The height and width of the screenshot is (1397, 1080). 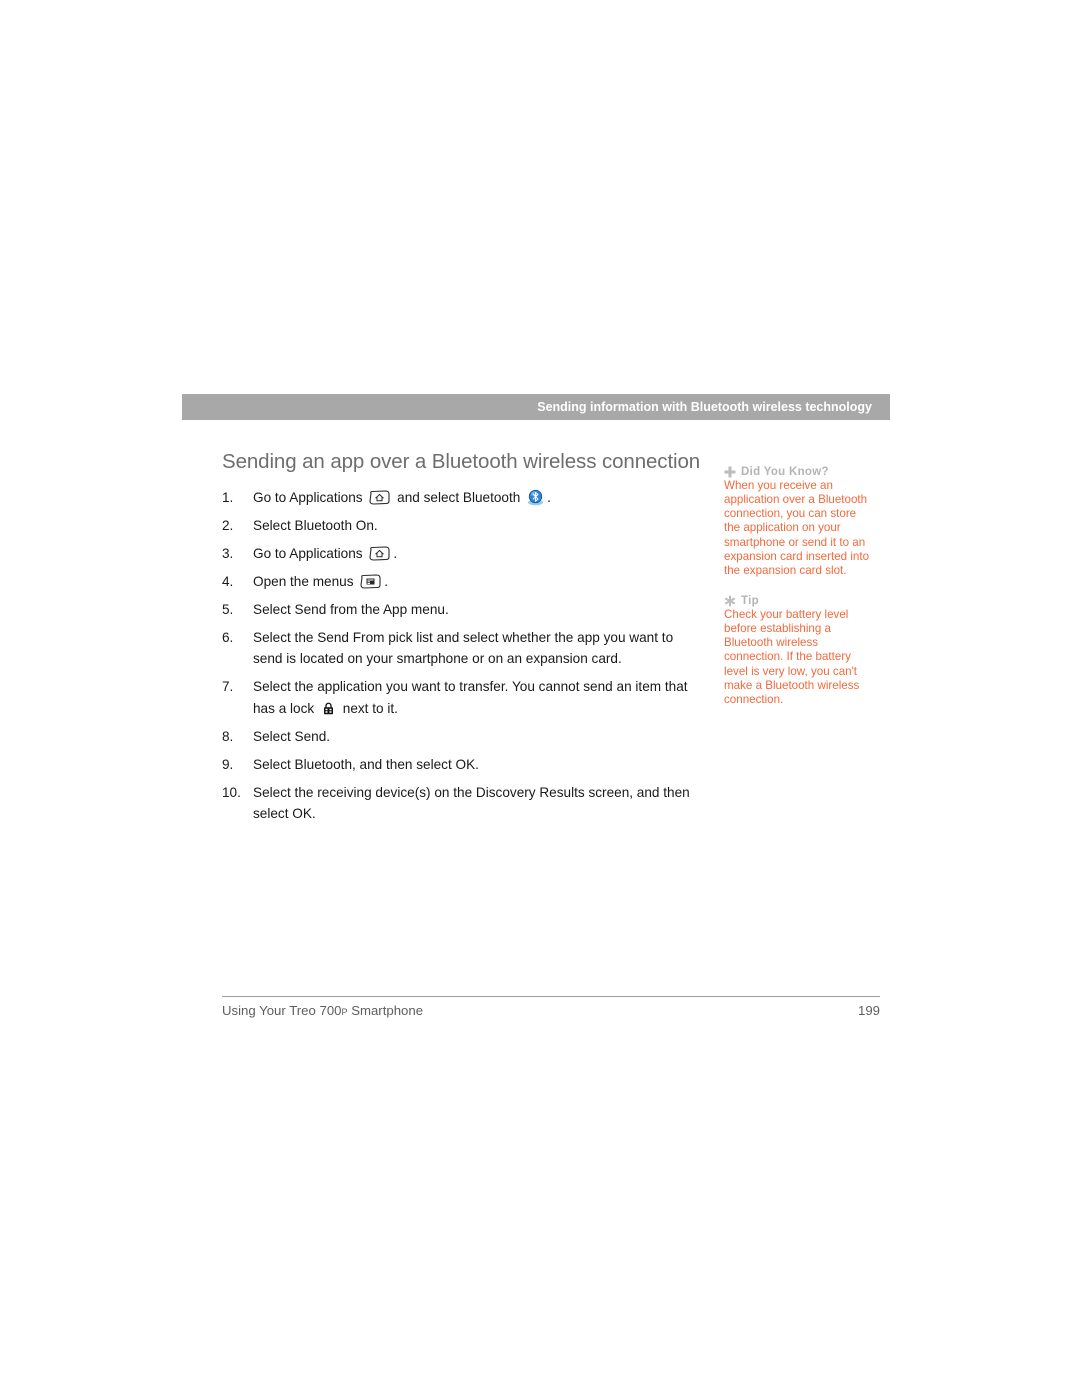 I want to click on step-text: Go to Applications ., so click(x=325, y=554).